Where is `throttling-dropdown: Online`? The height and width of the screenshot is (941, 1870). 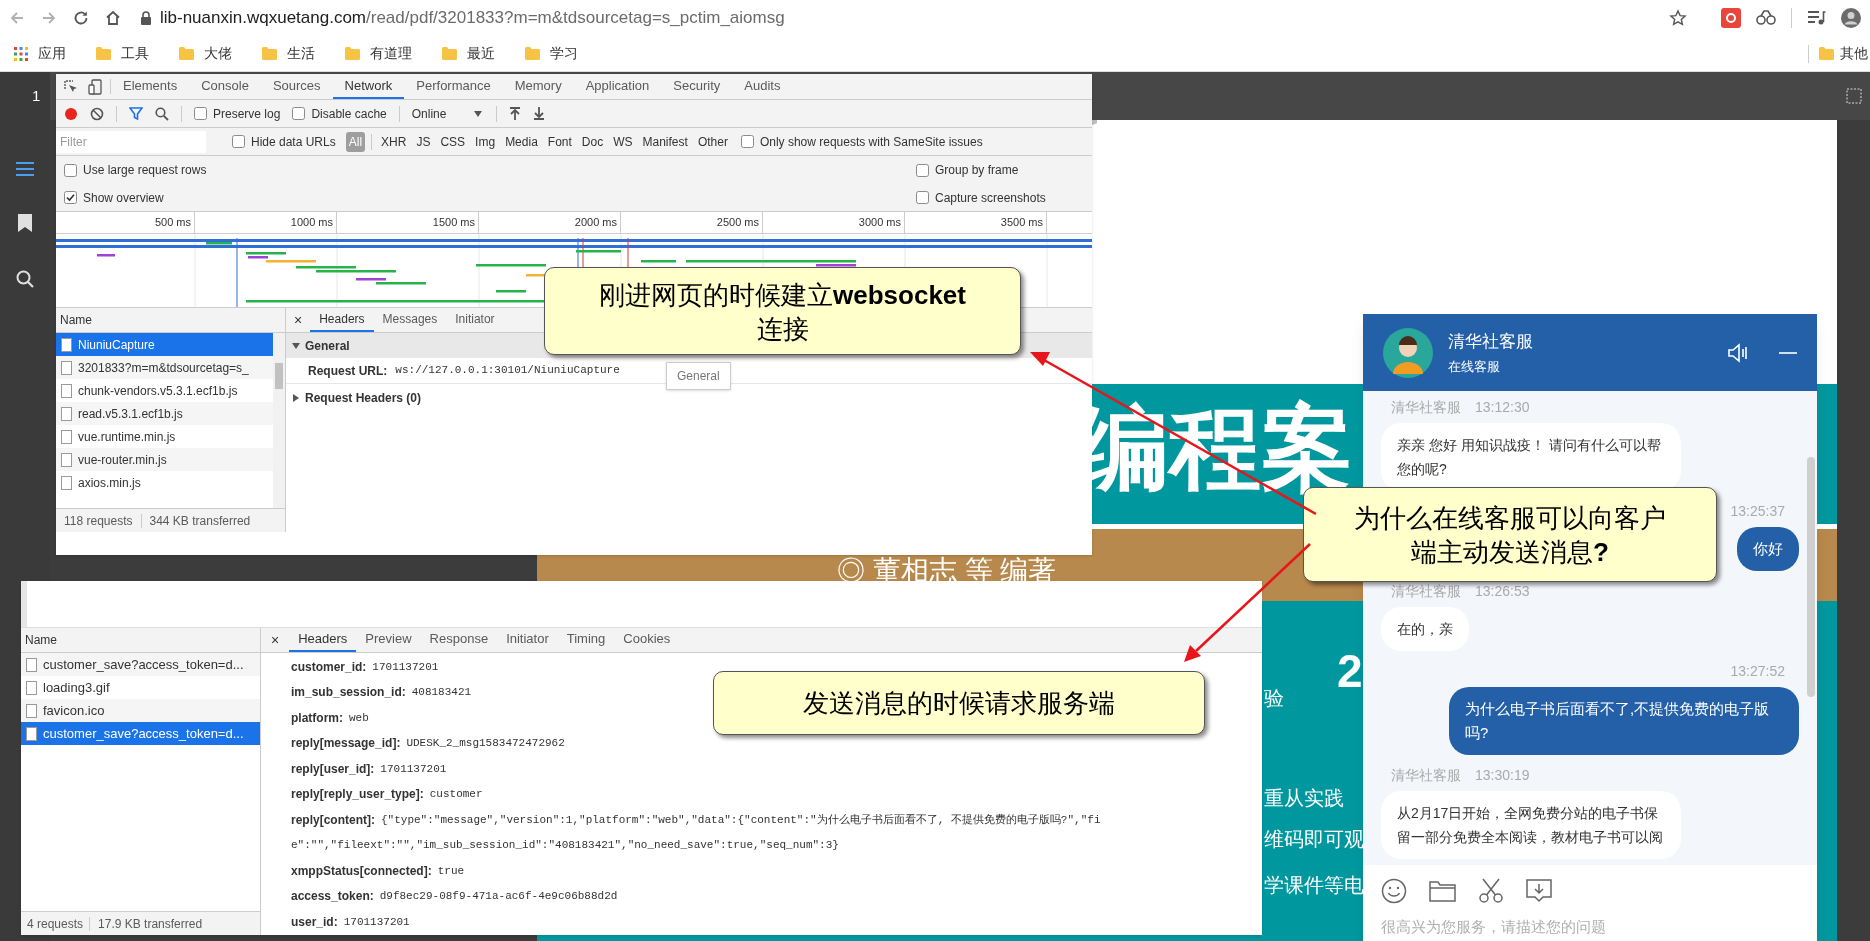
throttling-dropdown: Online is located at coordinates (447, 113).